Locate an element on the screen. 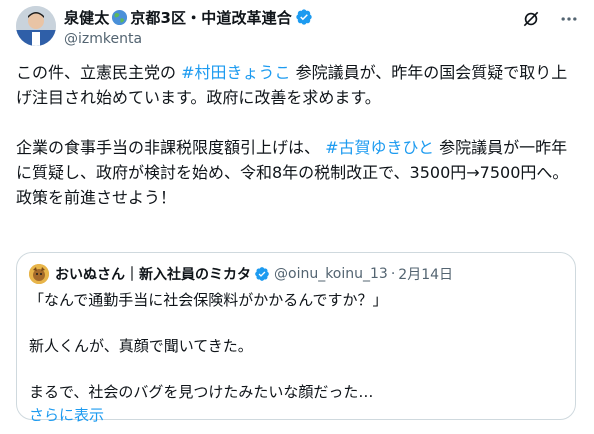 This screenshot has width=594, height=434. author-avatar is located at coordinates (36, 26).